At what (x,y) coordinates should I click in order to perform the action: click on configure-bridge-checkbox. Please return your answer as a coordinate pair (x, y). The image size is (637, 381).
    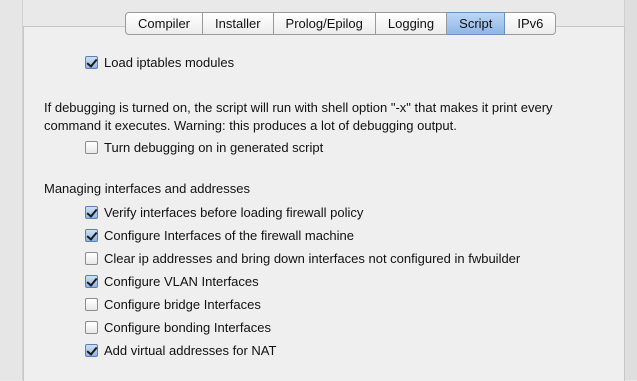
    Looking at the image, I should click on (91, 304).